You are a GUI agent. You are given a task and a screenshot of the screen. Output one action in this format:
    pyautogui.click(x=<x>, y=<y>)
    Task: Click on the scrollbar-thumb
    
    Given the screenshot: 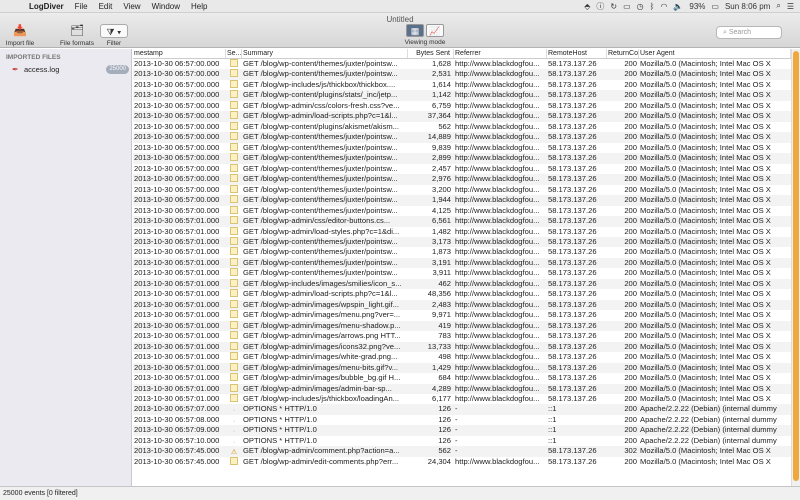 What is the action you would take?
    pyautogui.click(x=796, y=266)
    